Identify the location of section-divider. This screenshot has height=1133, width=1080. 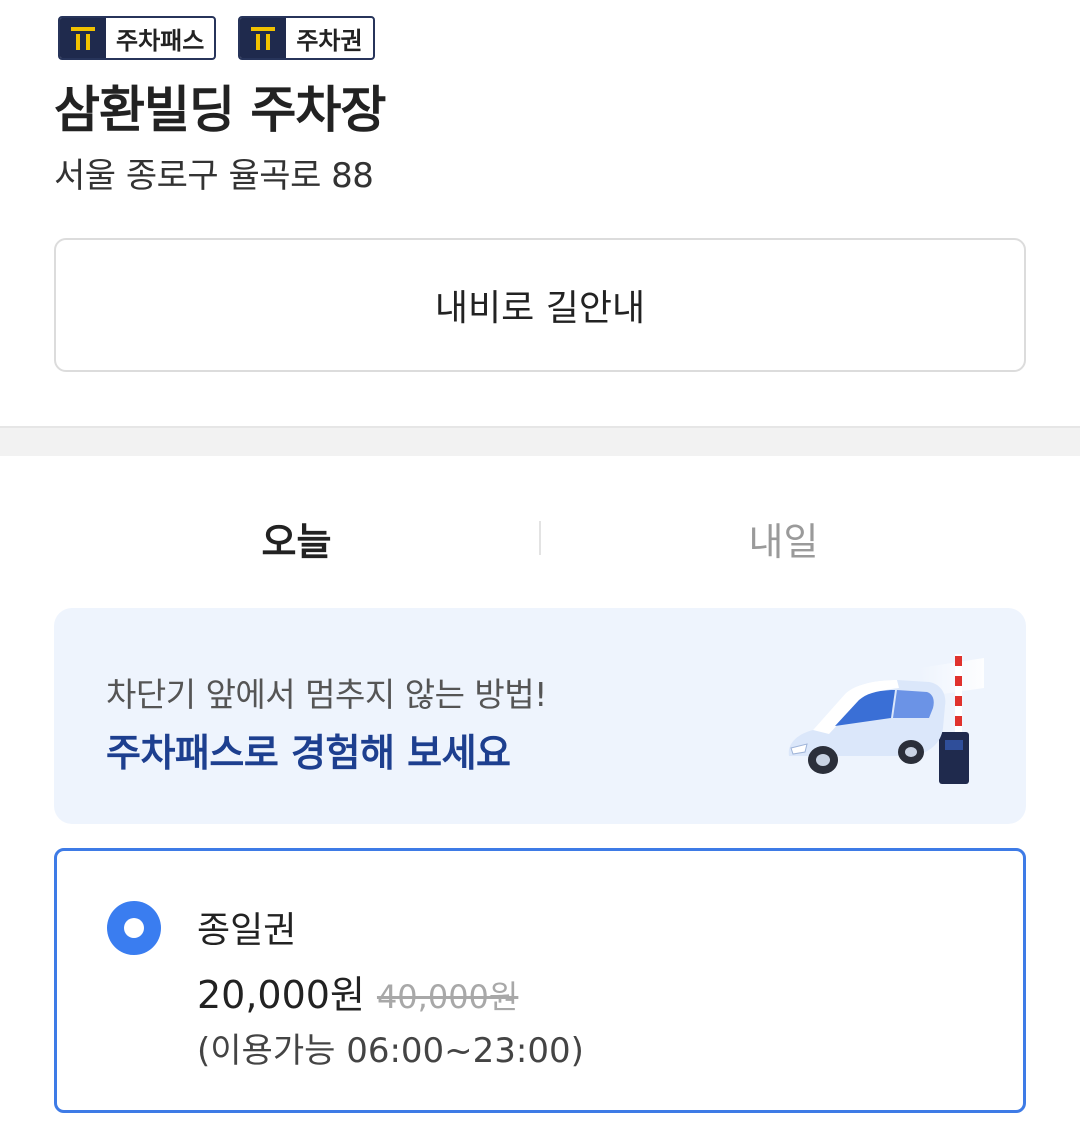
(540, 441).